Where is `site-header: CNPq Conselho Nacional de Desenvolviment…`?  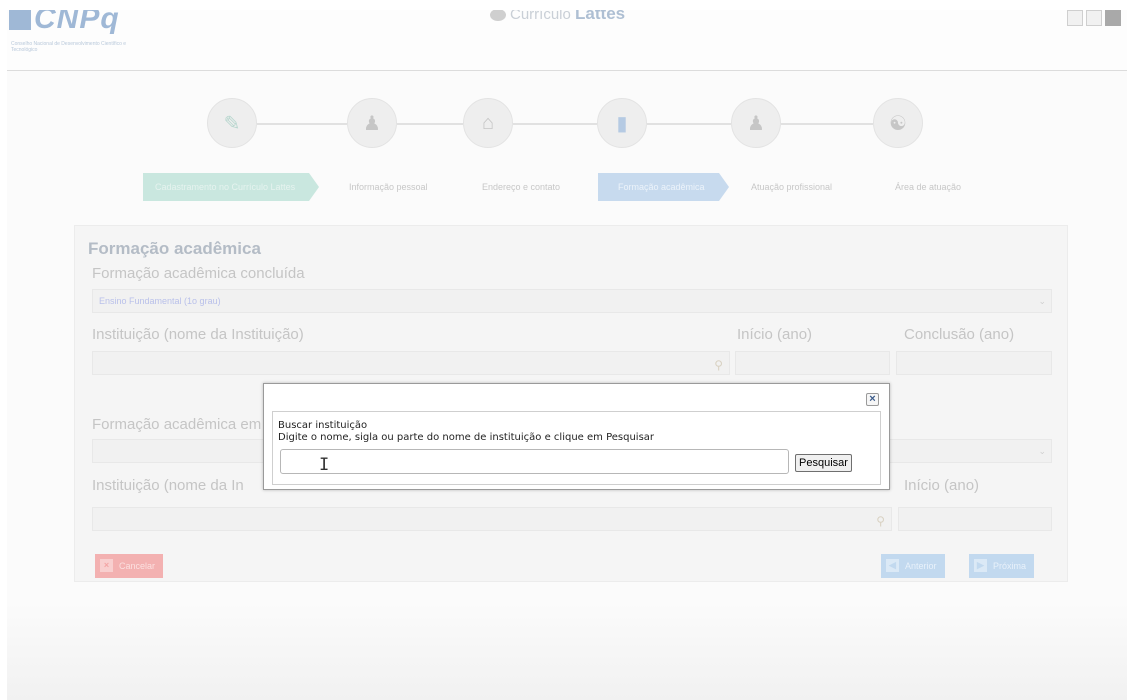
site-header: CNPq Conselho Nacional de Desenvolviment… is located at coordinates (567, 40).